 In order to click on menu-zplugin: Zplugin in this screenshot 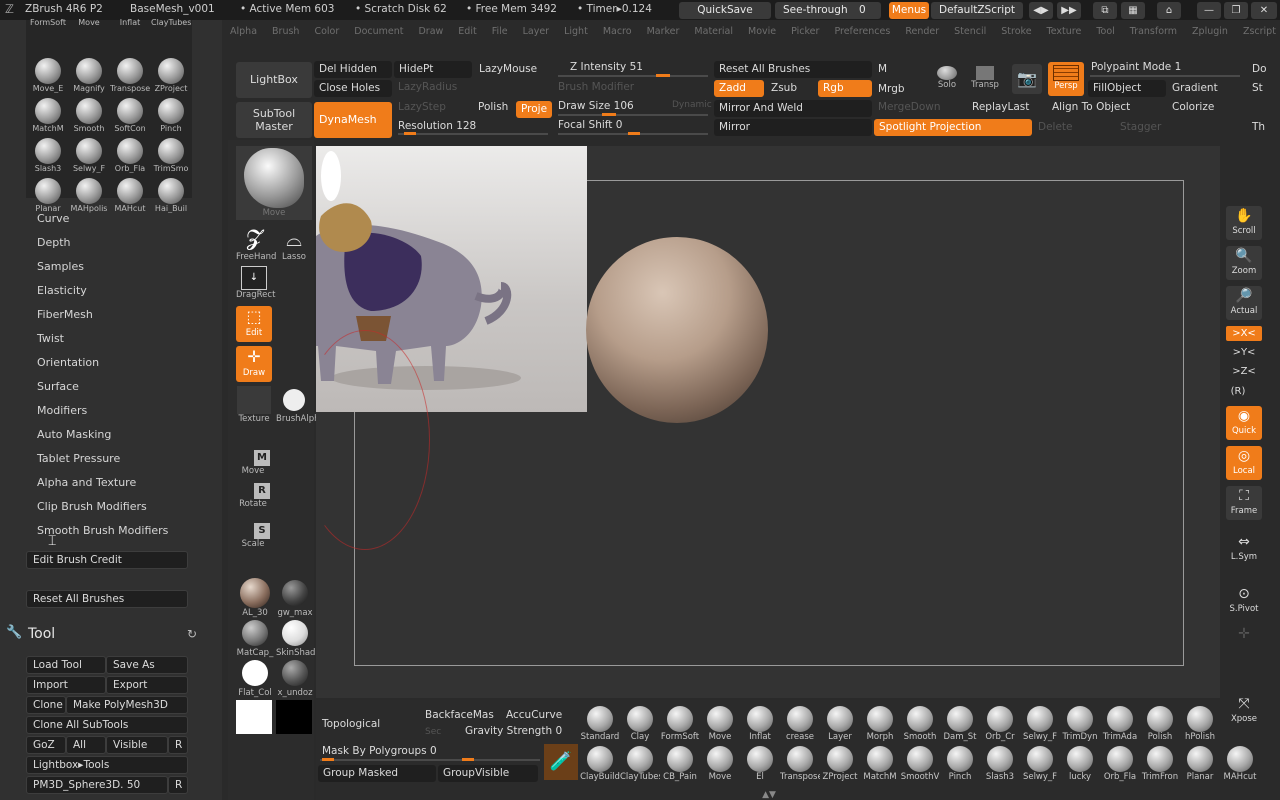, I will do `click(1210, 31)`.